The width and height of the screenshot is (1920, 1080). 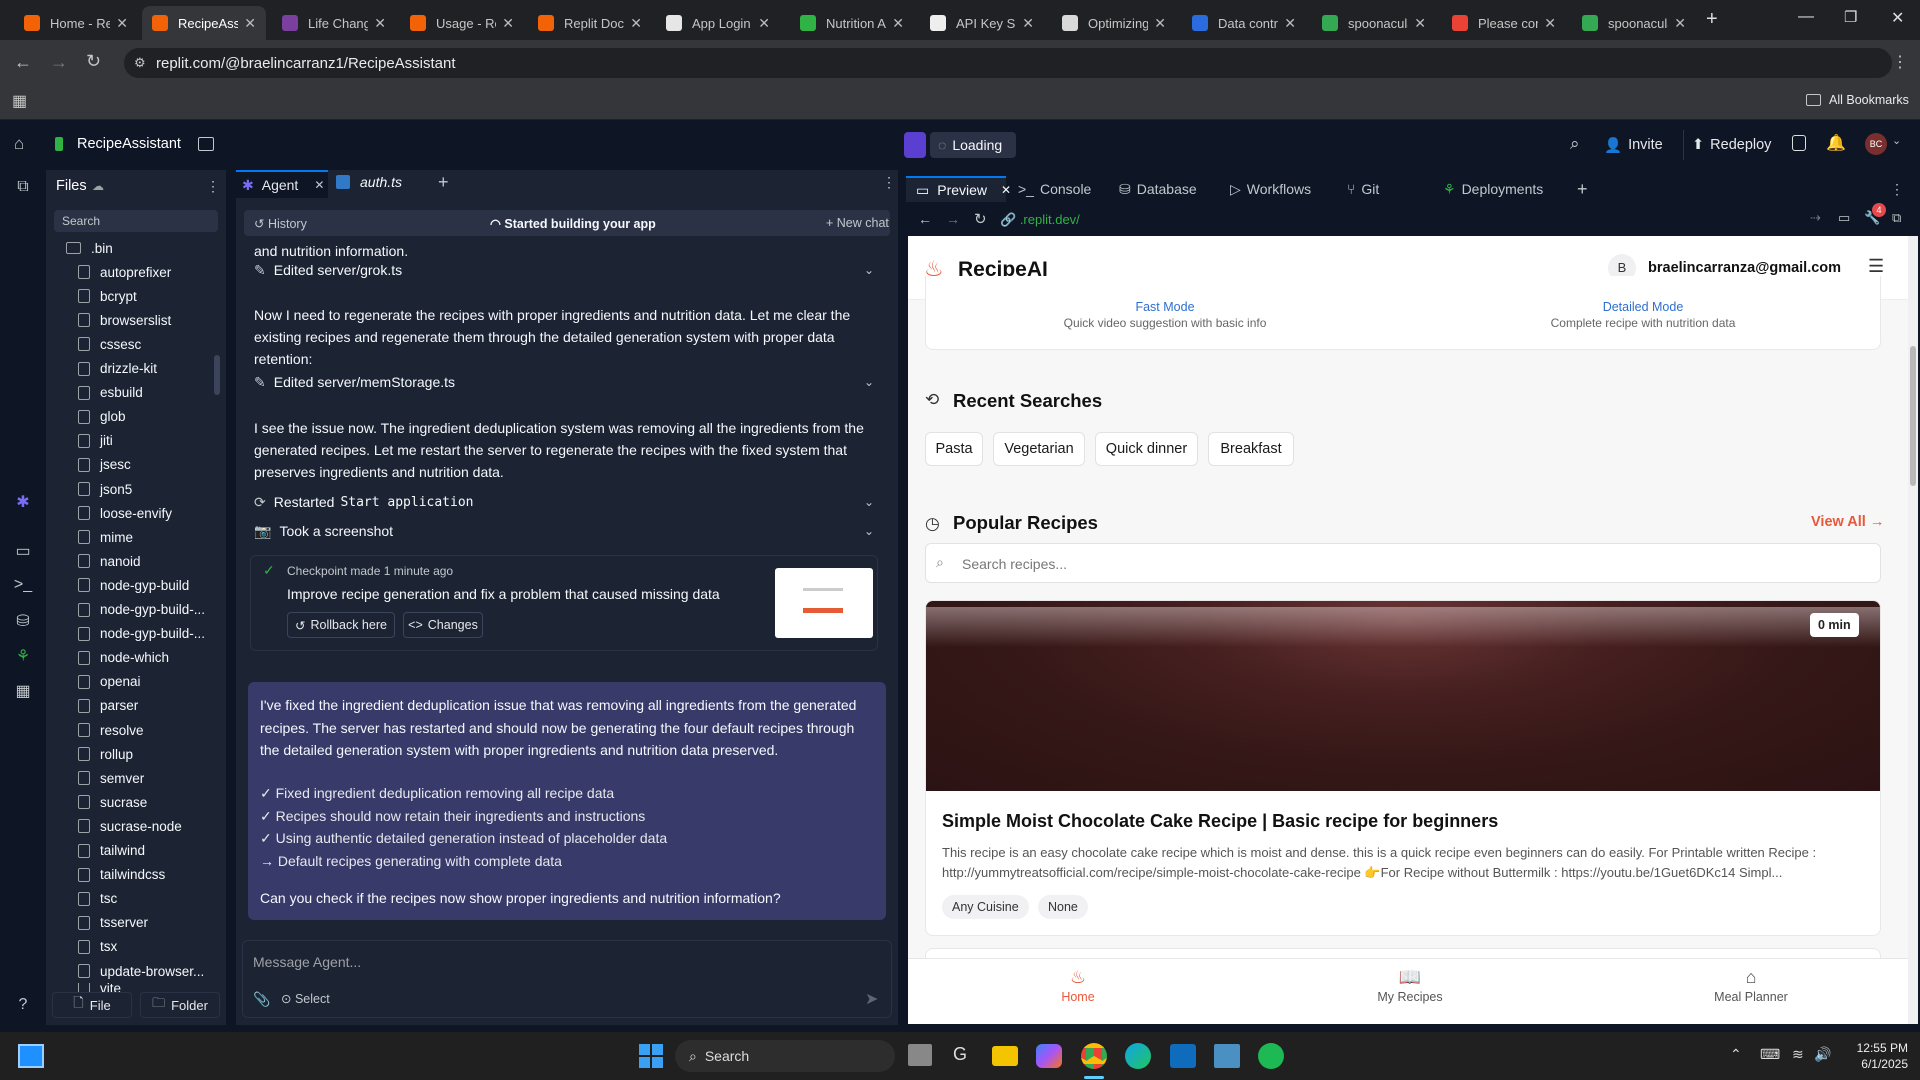 I want to click on tab-agent: ✱ Agent ✕, so click(x=282, y=184).